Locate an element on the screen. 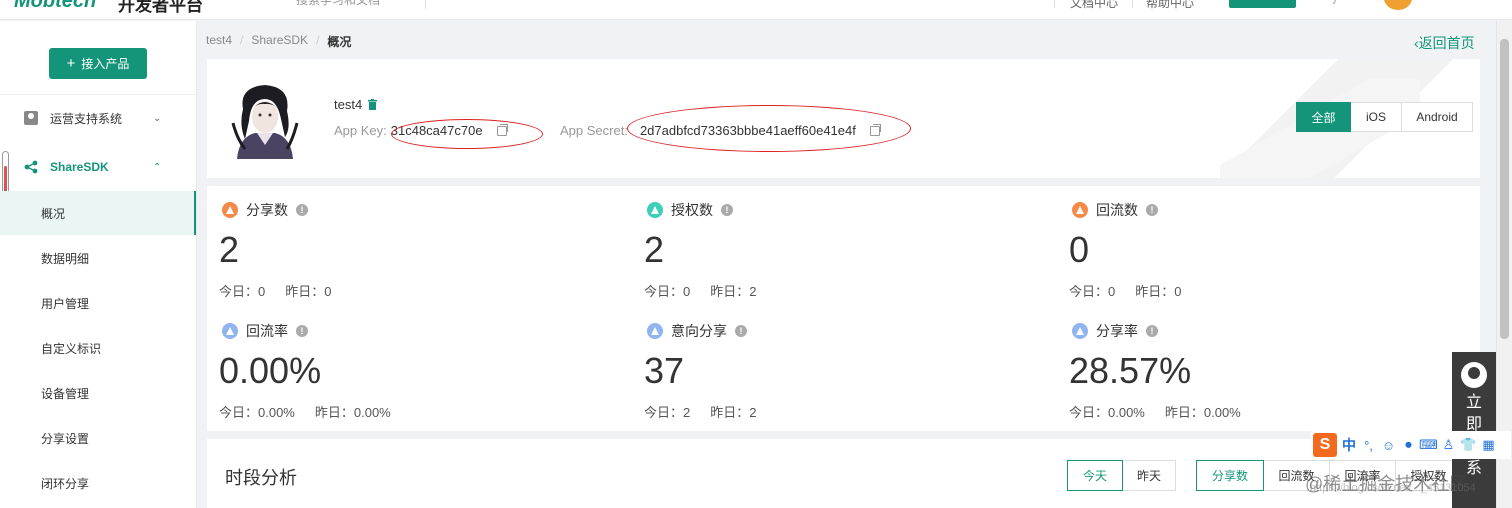 The height and width of the screenshot is (508, 1512). brand-logo: Mobtech is located at coordinates (55, 6).